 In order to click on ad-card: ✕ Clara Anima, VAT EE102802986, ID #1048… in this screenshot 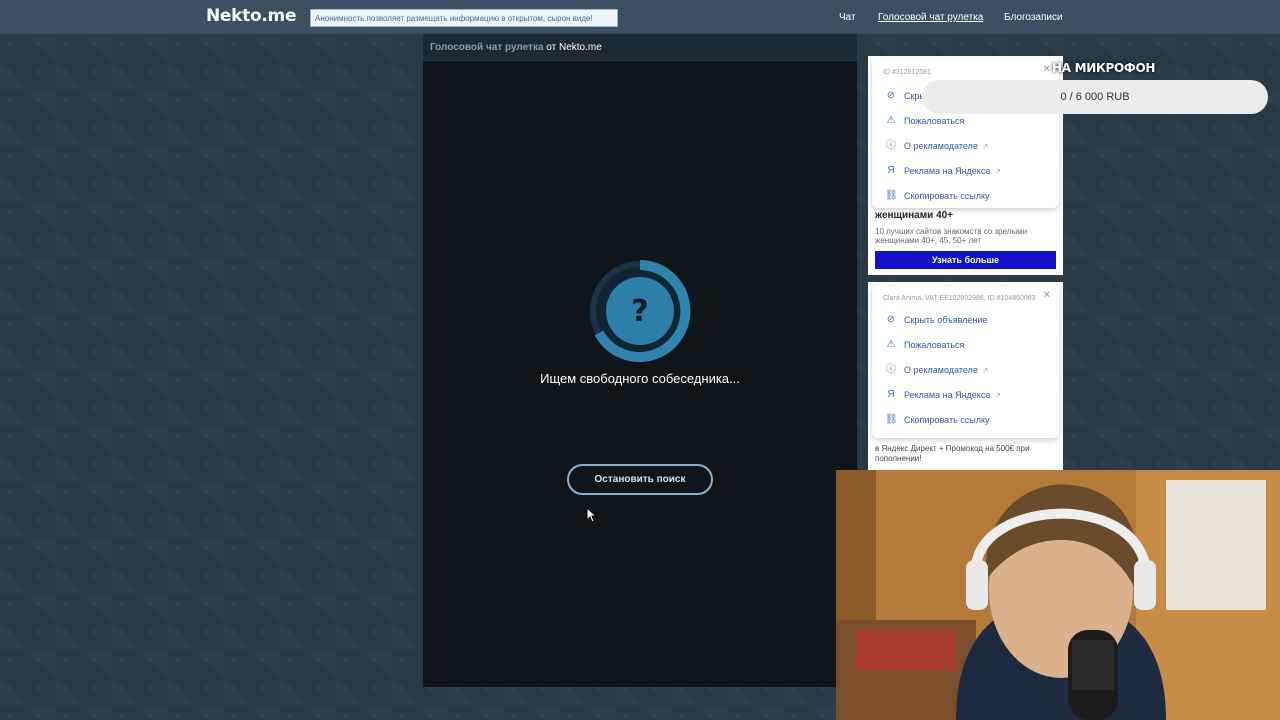, I will do `click(965, 376)`.